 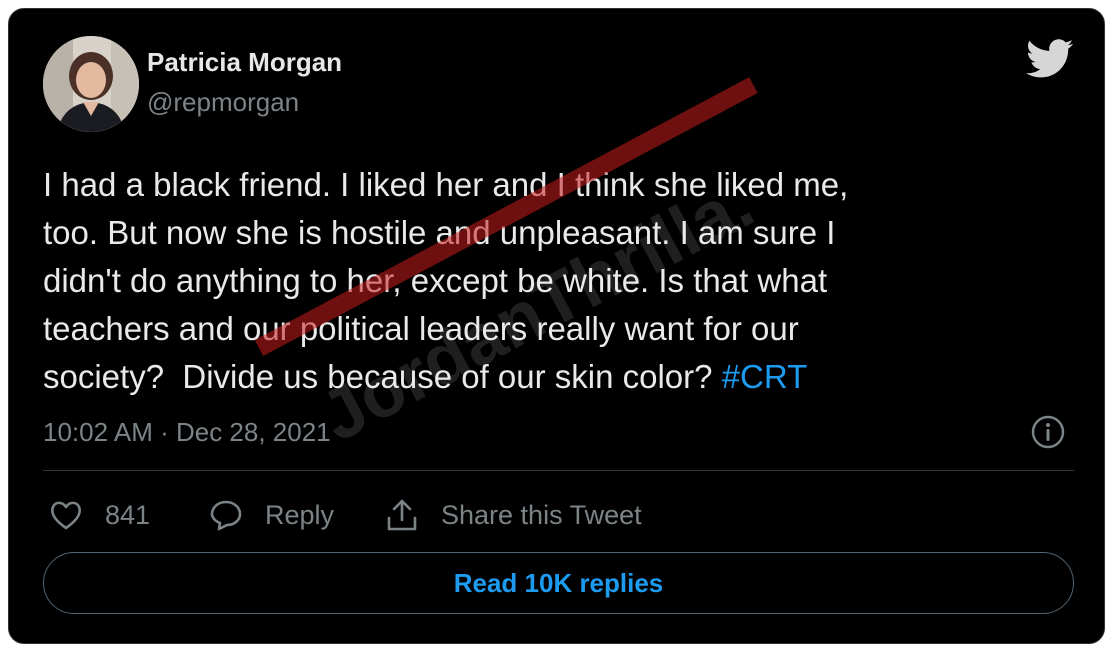 What do you see at coordinates (223, 102) in the screenshot?
I see `author-handle: @repmorgan` at bounding box center [223, 102].